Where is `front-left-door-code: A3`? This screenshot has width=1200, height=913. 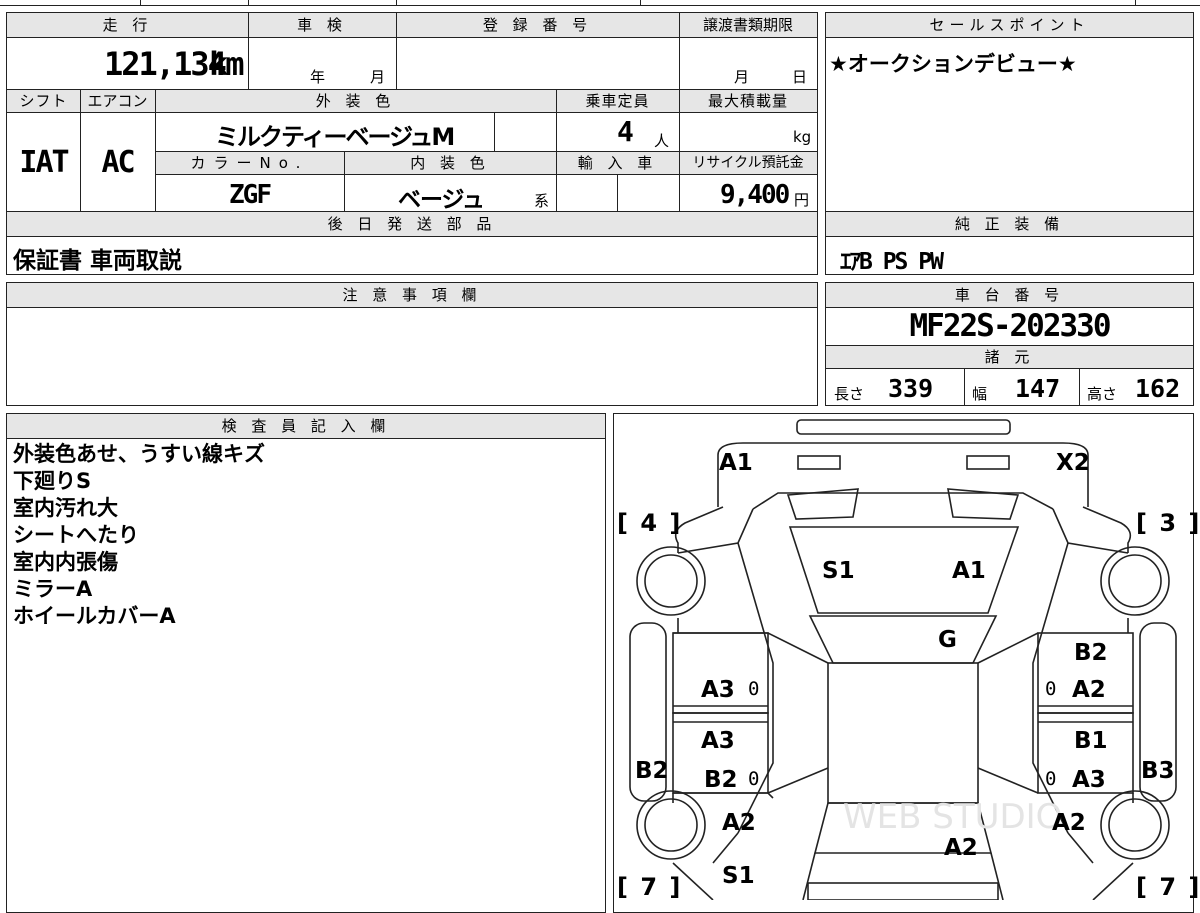 front-left-door-code: A3 is located at coordinates (718, 690).